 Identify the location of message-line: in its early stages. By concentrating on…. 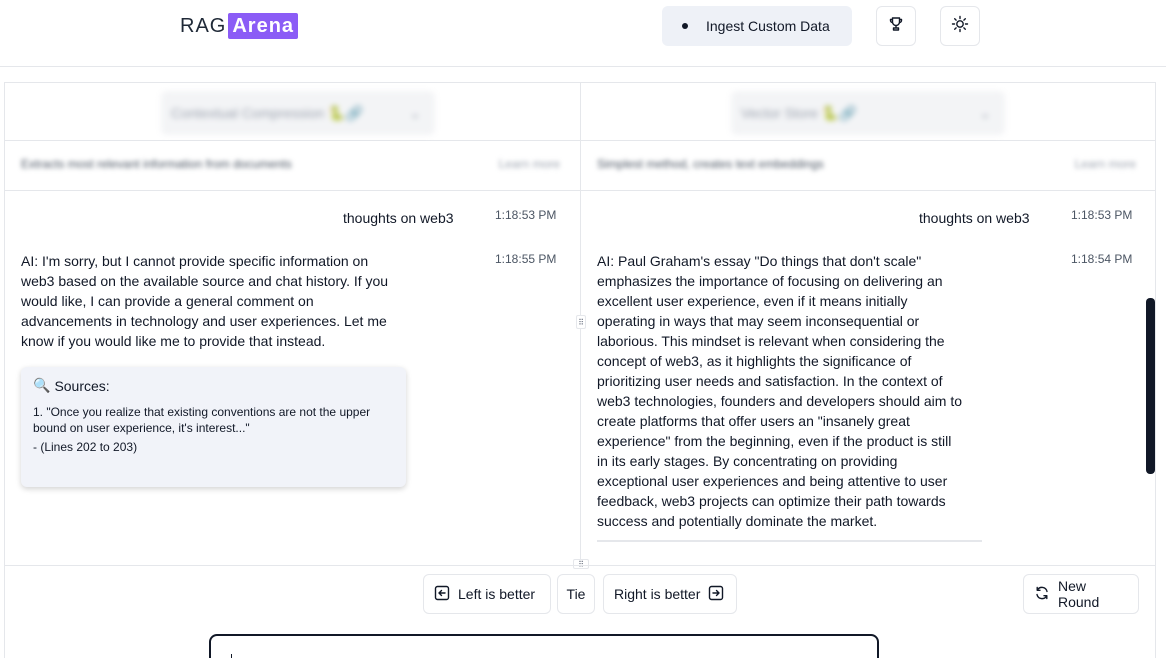
(747, 461).